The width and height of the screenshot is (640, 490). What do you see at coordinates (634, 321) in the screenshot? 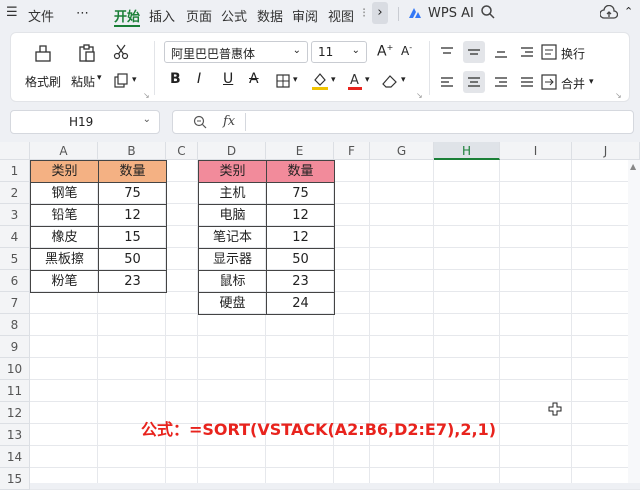
I see `vertical-scrollbar: ▲` at bounding box center [634, 321].